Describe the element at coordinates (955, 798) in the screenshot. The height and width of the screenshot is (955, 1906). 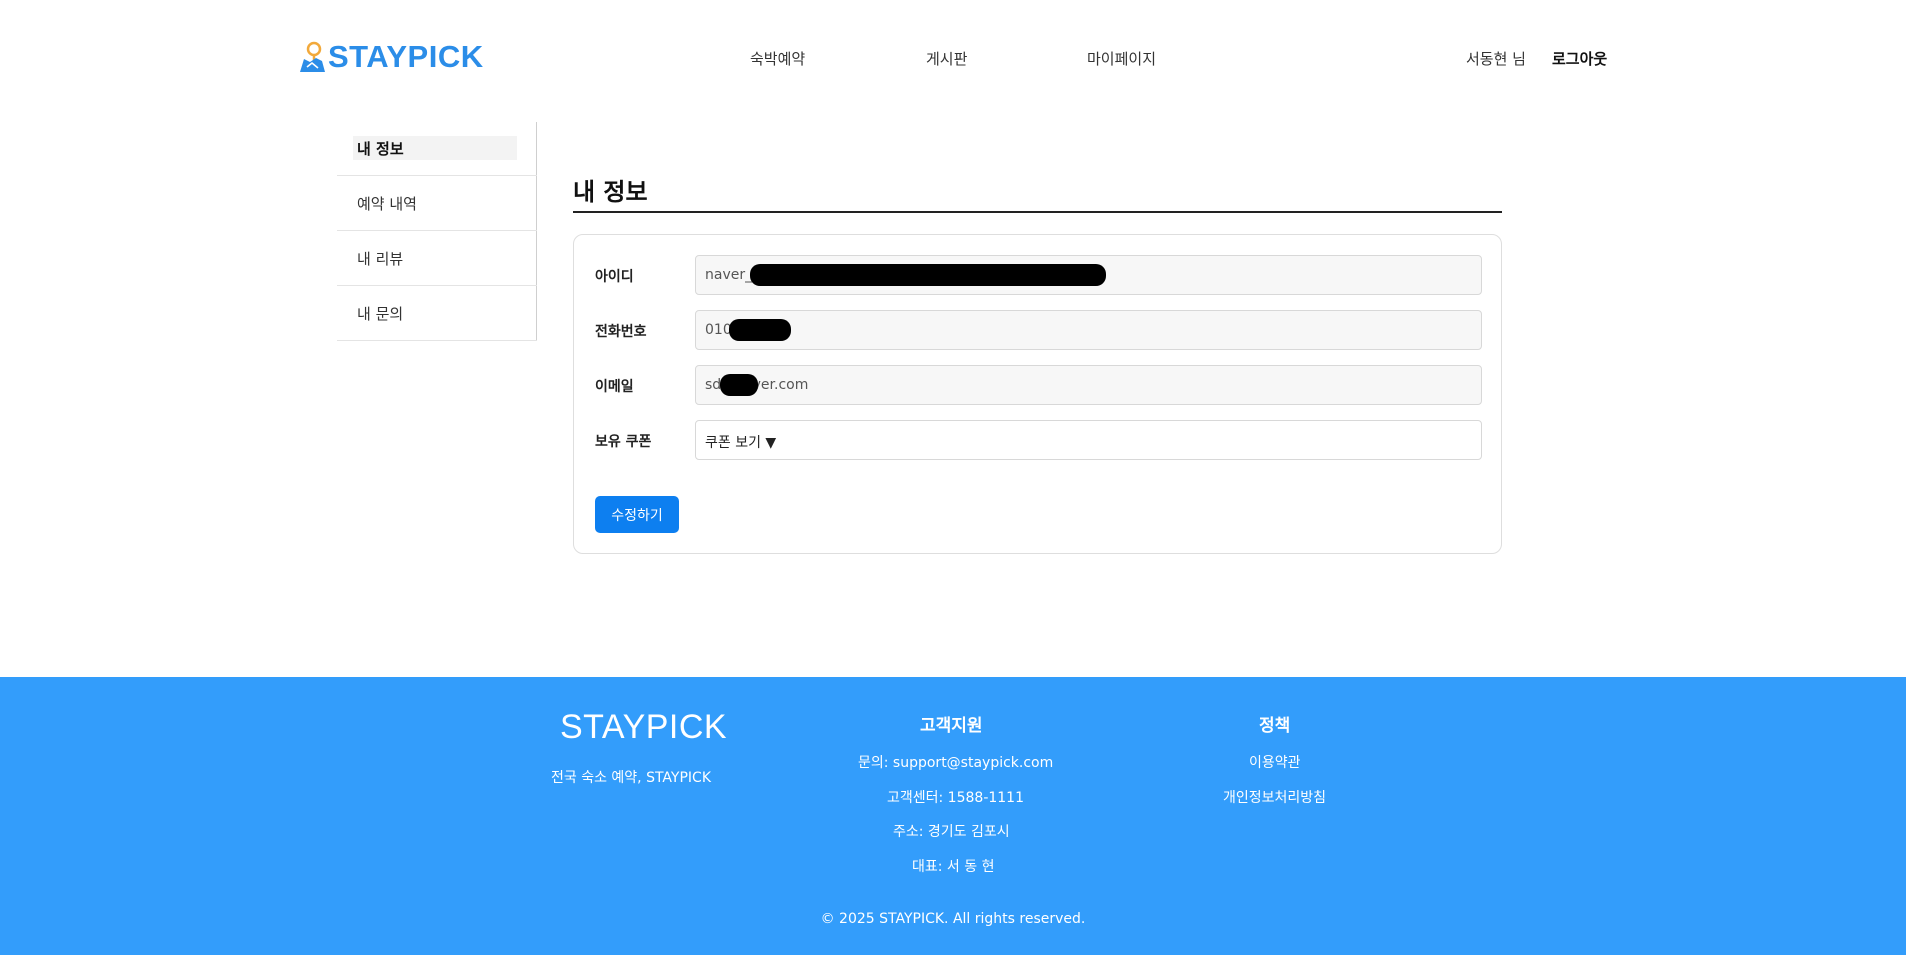
I see `footer-call-center: 고객센터: 1588-1111` at that location.